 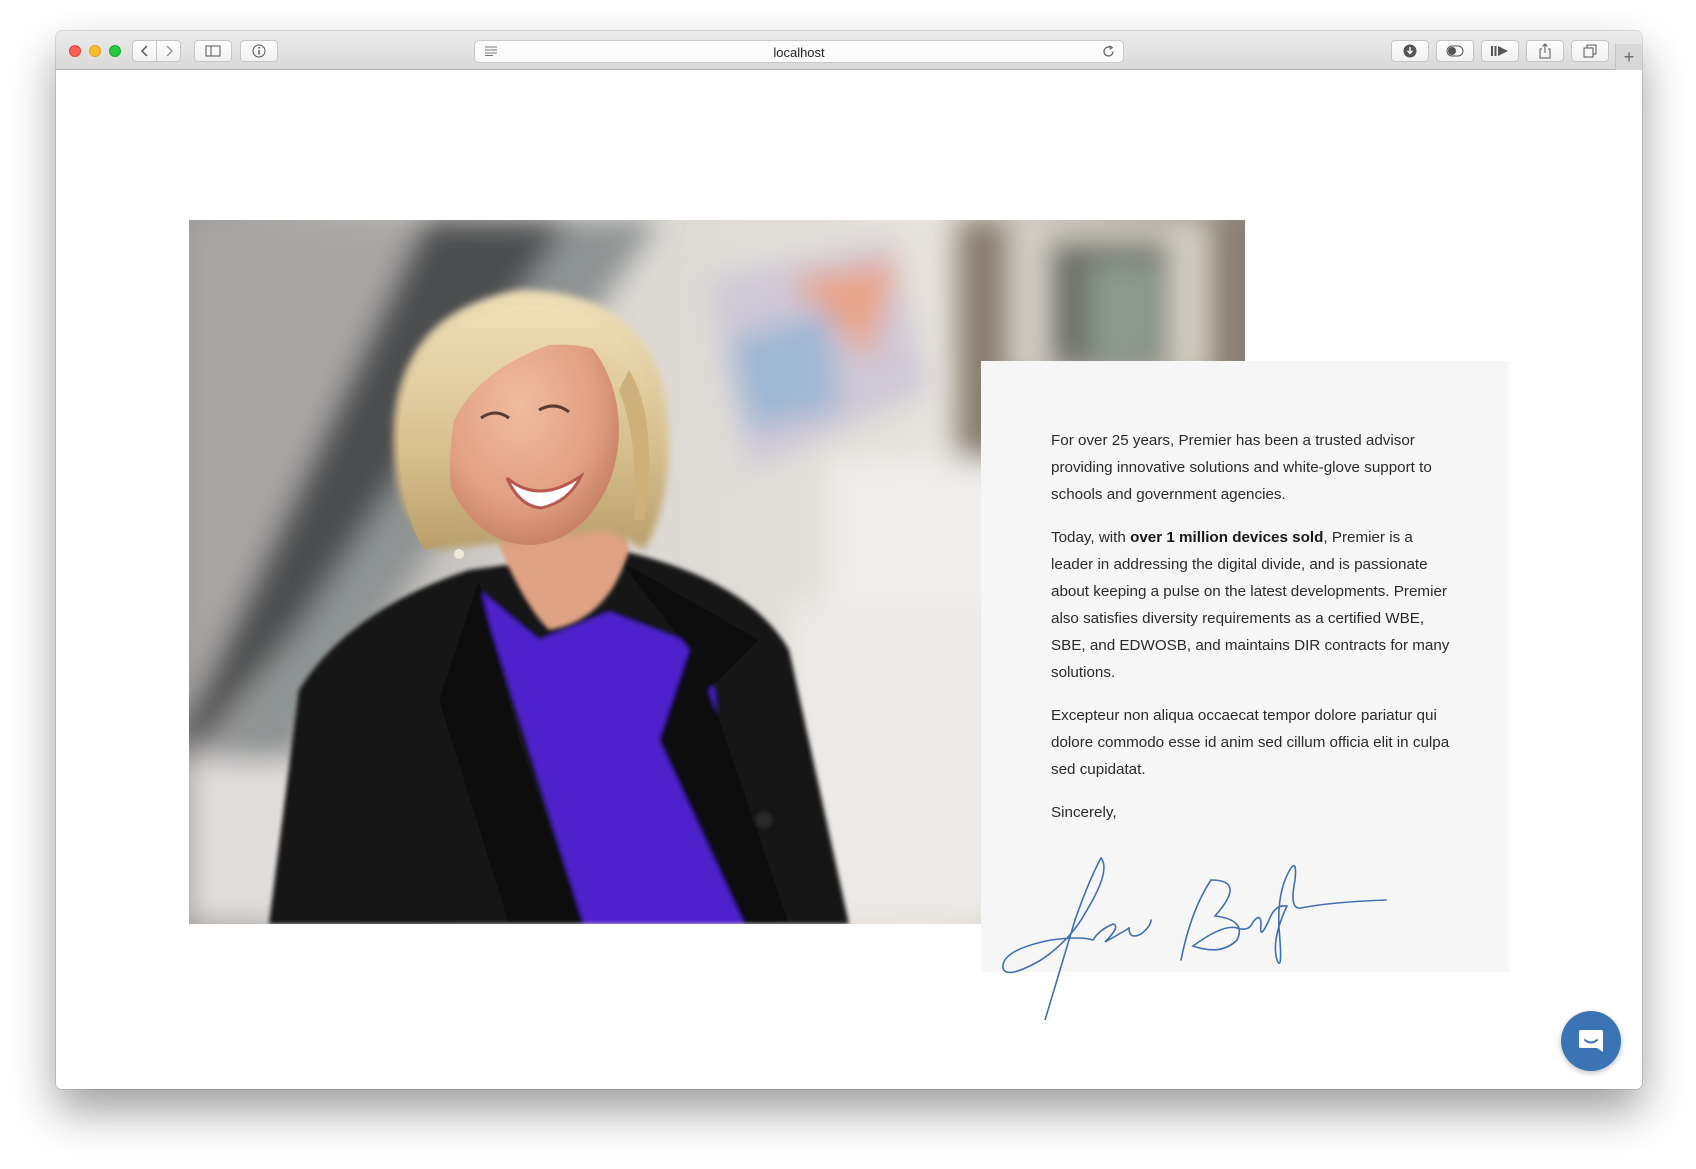 I want to click on browser-toolbar: localhost +, so click(x=849, y=50).